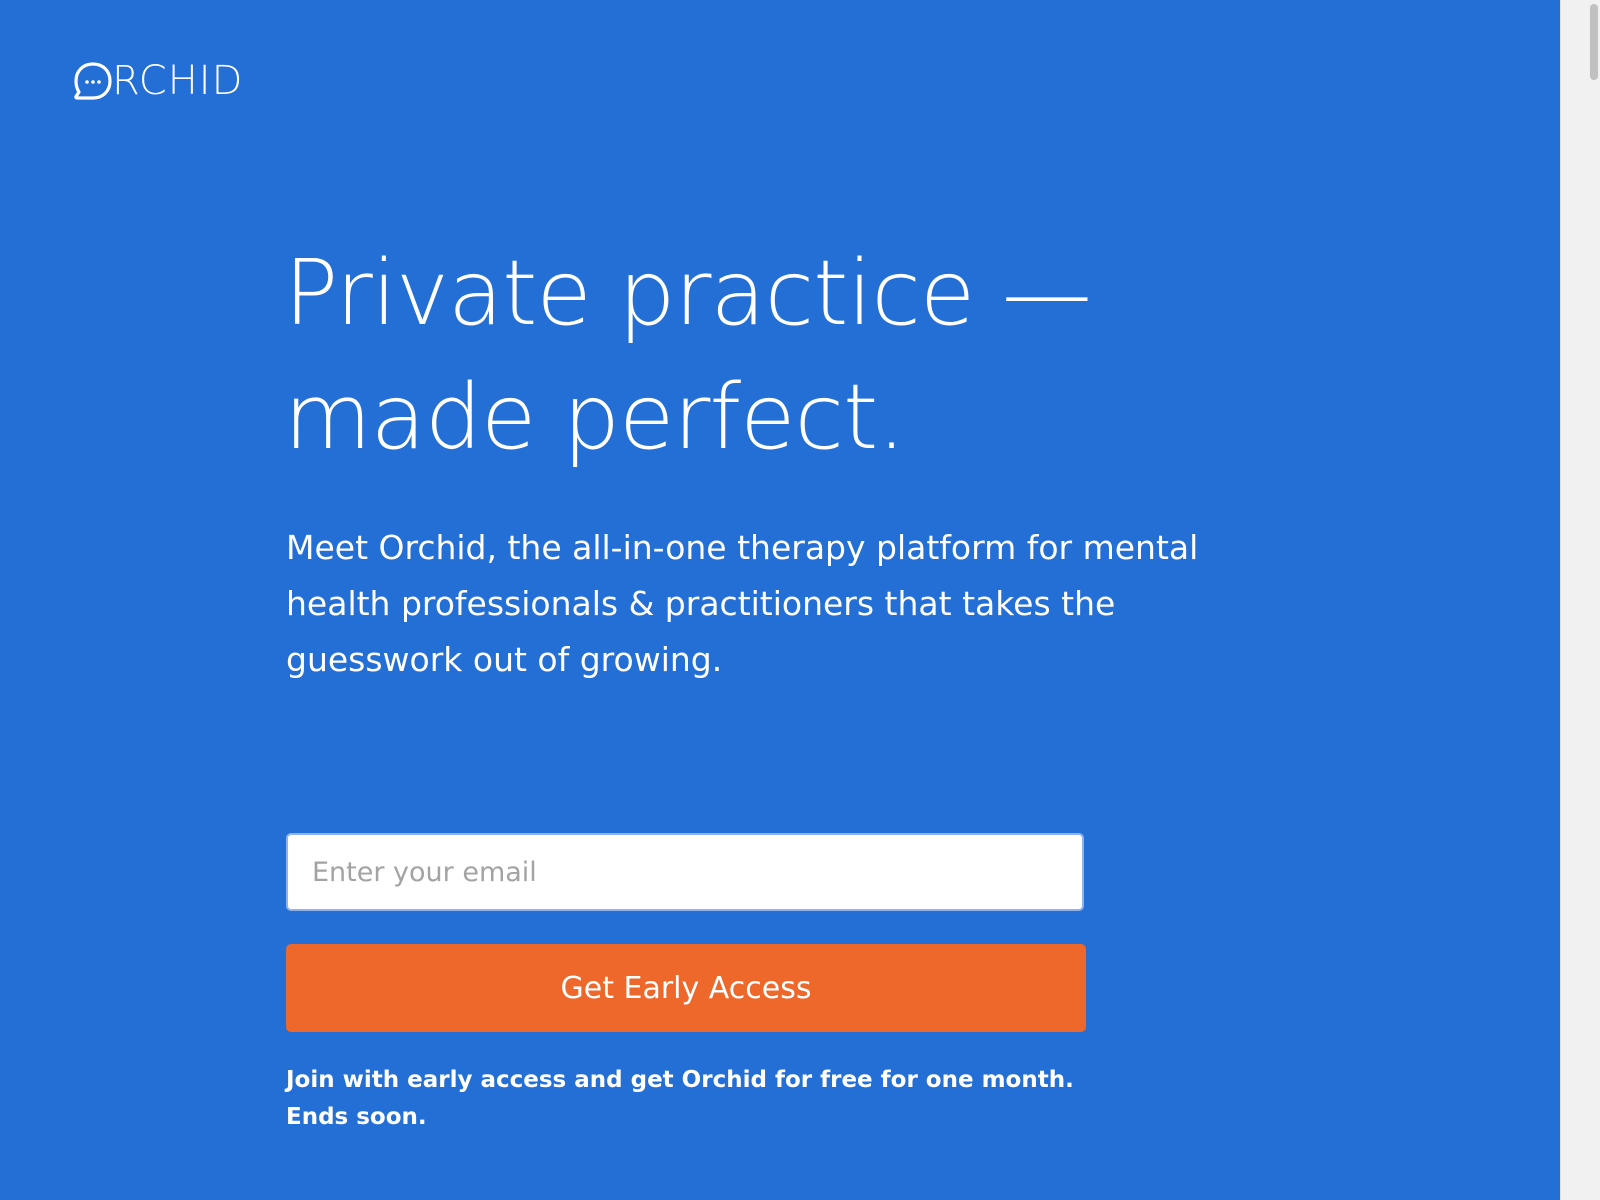 Image resolution: width=1600 pixels, height=1200 pixels. I want to click on headline-line-1: Private practice —, so click(688, 293).